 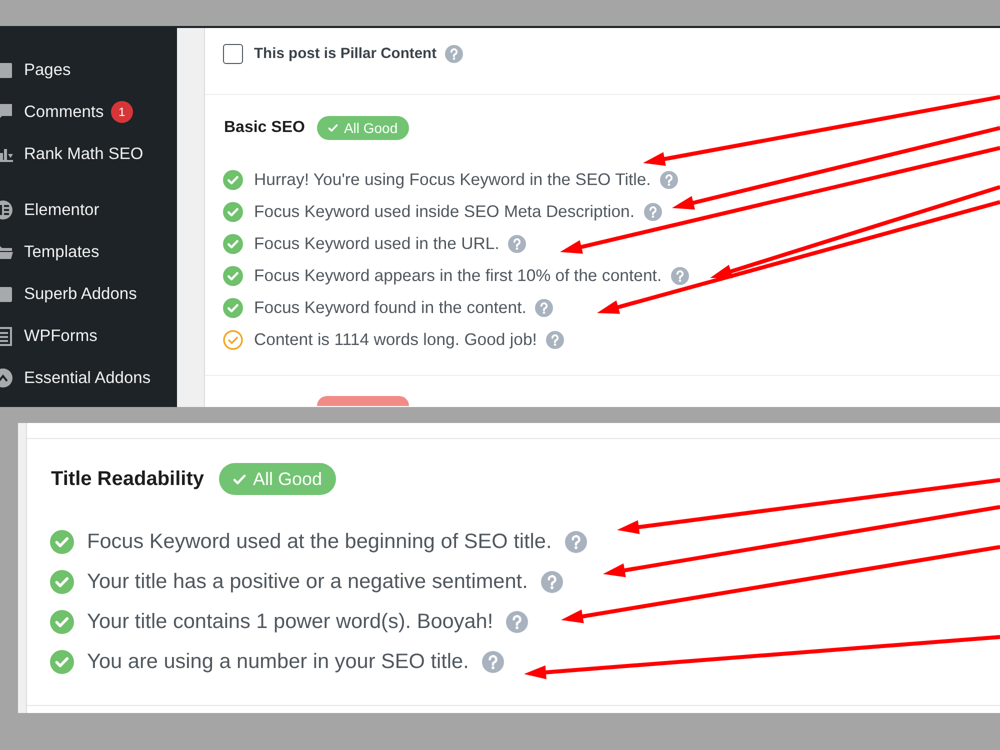 I want to click on form-icon, so click(x=6, y=336).